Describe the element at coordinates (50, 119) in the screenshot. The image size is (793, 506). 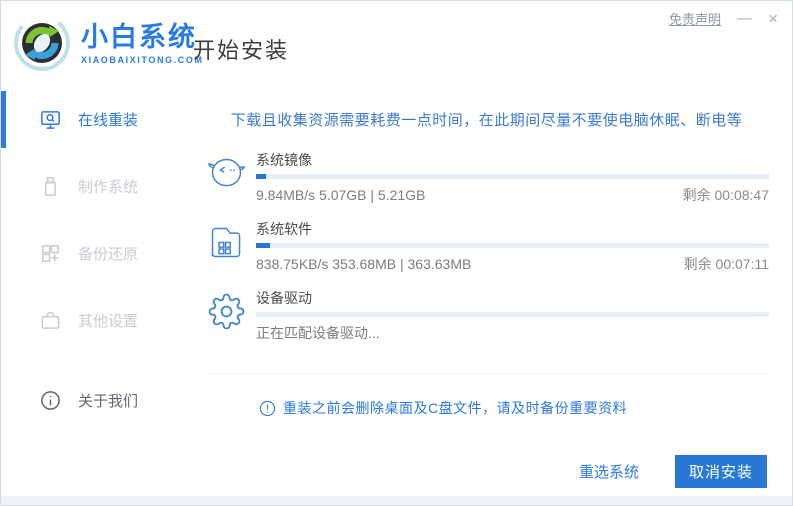
I see `monitor-reinstall-icon` at that location.